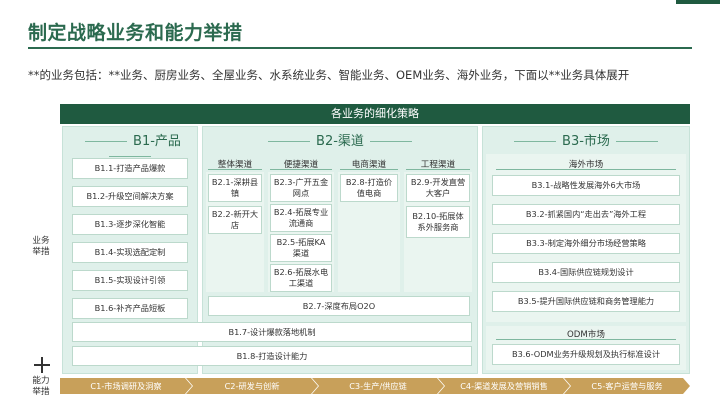  Describe the element at coordinates (586, 301) in the screenshot. I see `b3-item: B3.5-提升国际供应链和商务管理能力` at that location.